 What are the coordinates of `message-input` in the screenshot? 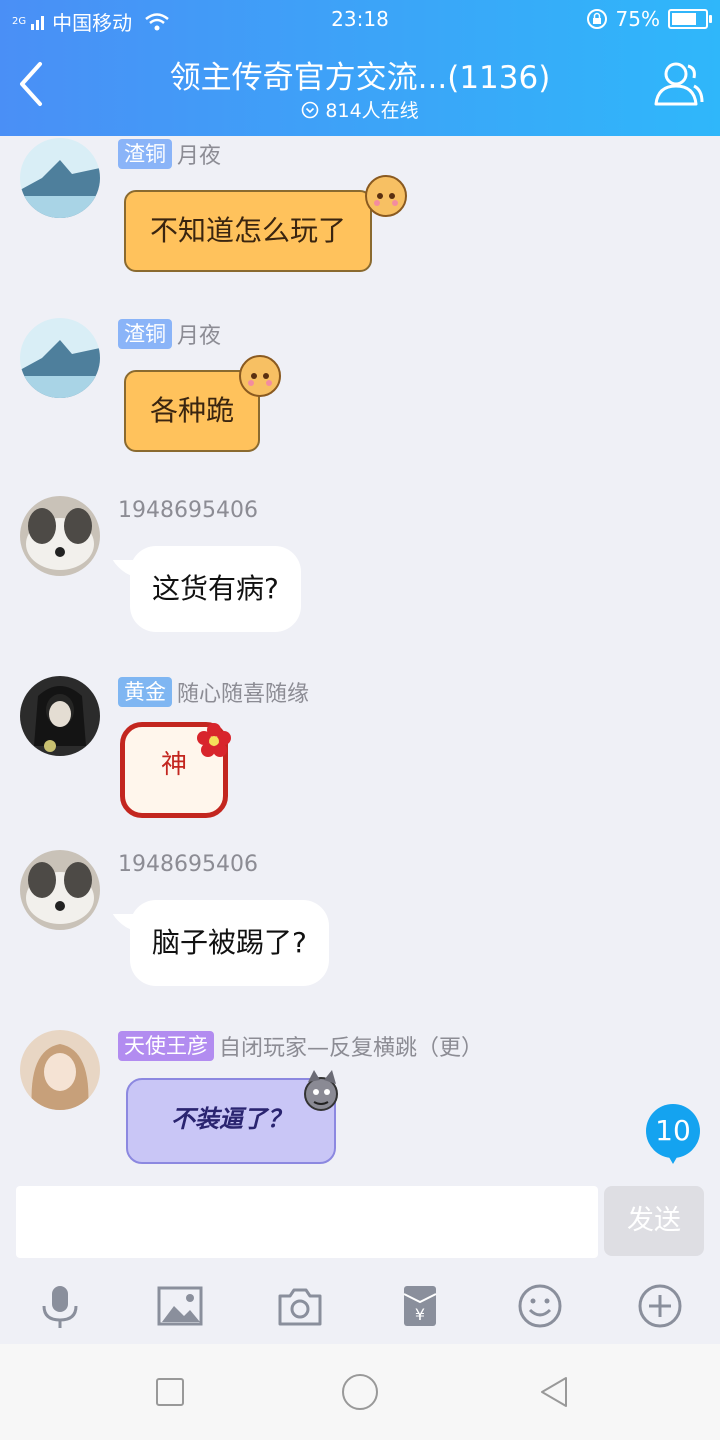 It's located at (307, 1222).